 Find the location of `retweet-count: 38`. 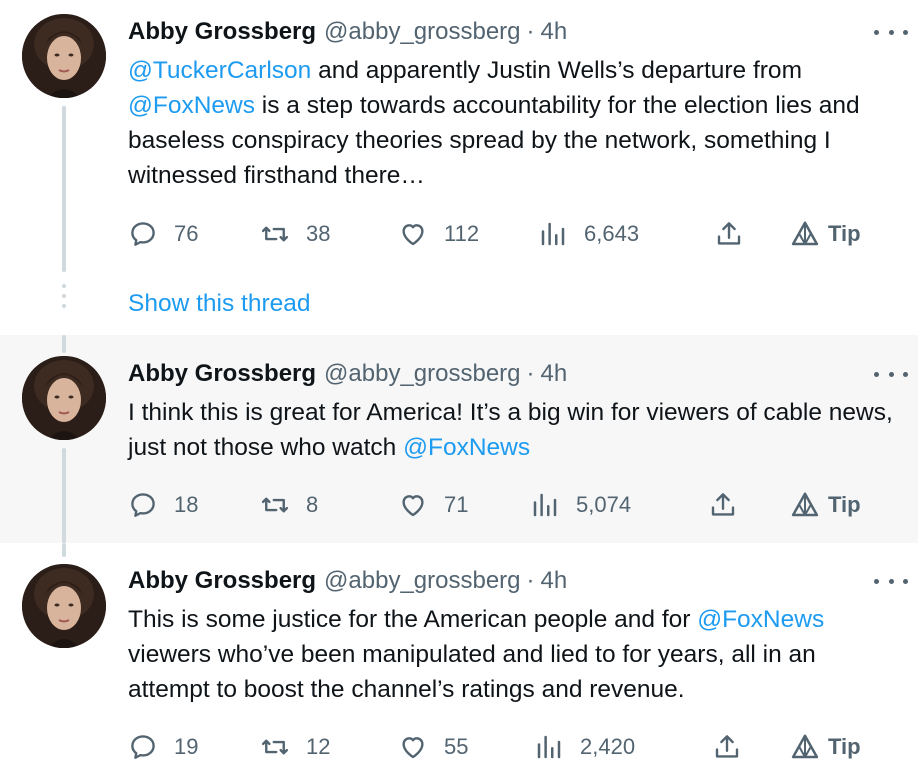

retweet-count: 38 is located at coordinates (318, 233).